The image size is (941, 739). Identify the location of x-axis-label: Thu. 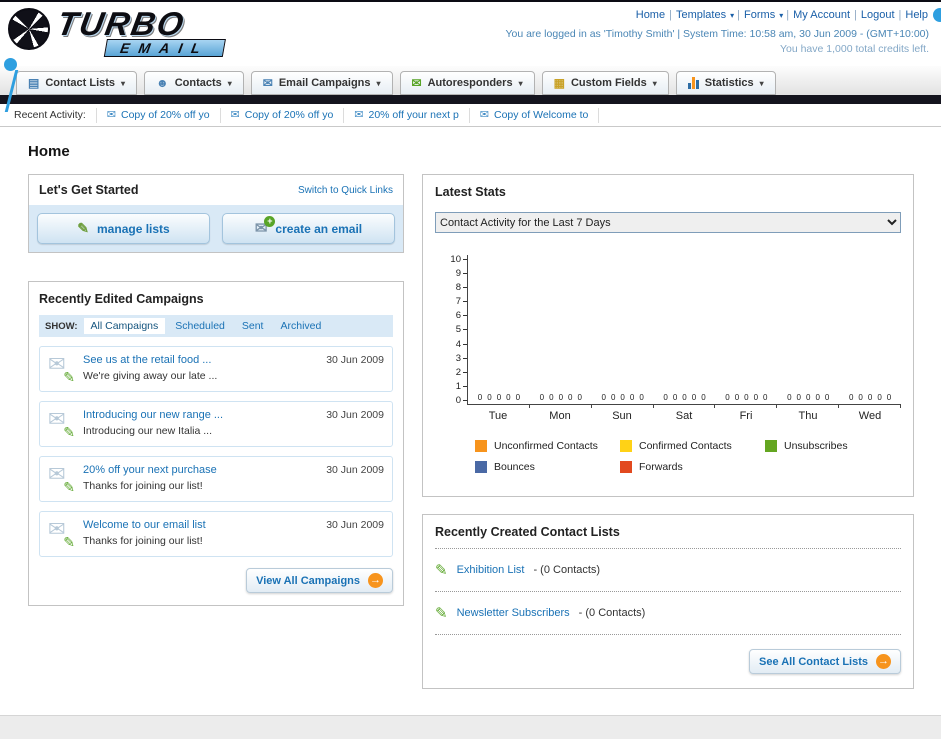
(808, 416).